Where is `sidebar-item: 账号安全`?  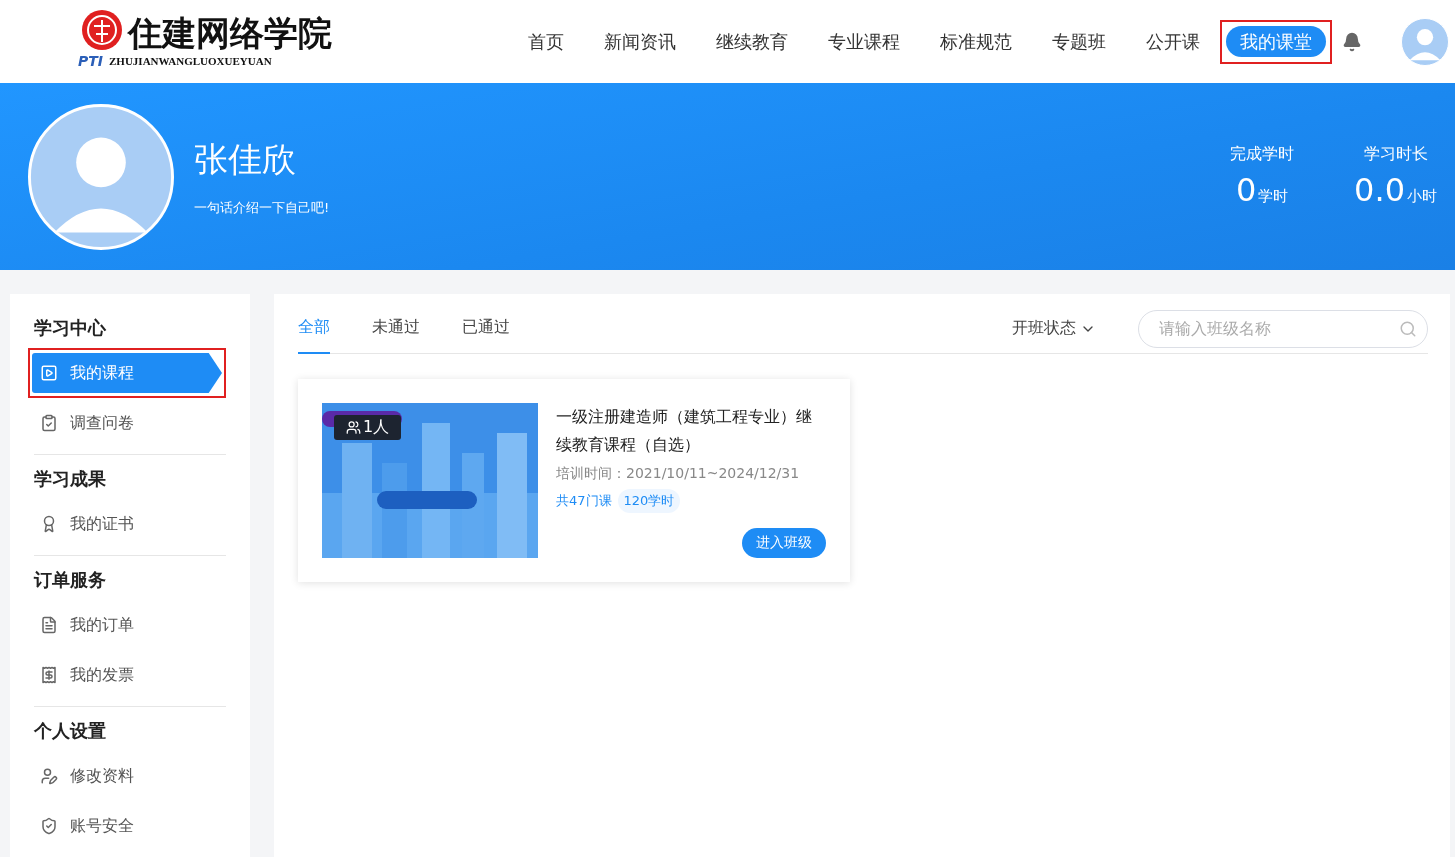 sidebar-item: 账号安全 is located at coordinates (127, 826).